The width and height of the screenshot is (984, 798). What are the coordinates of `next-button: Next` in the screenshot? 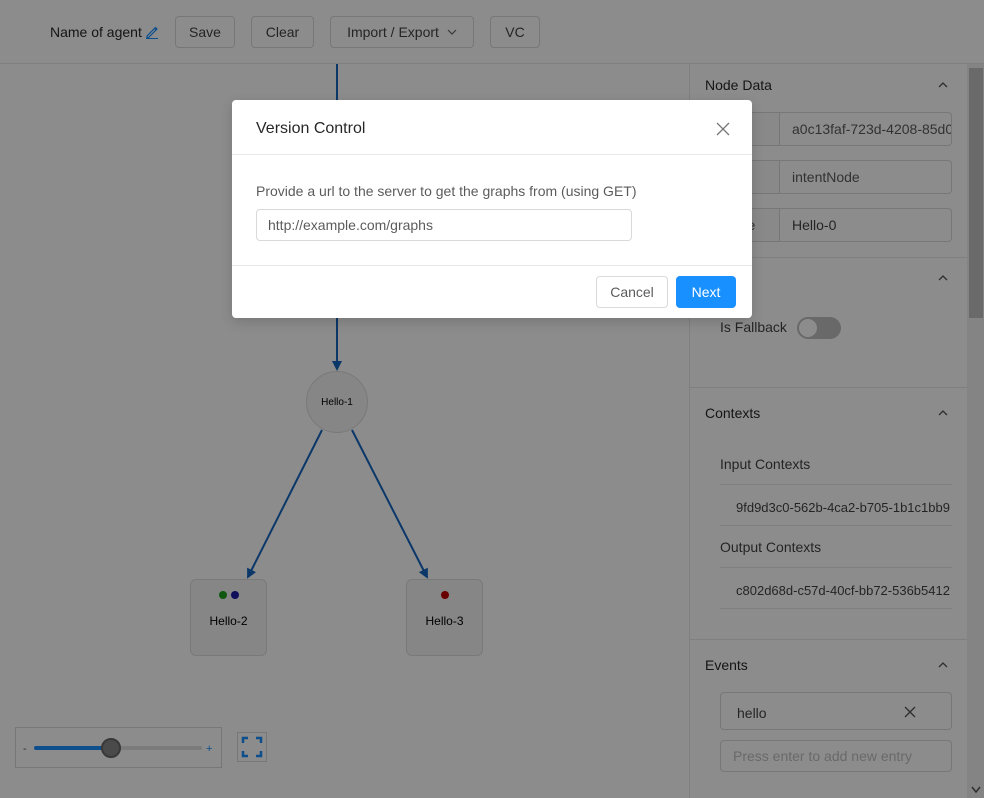 It's located at (706, 292).